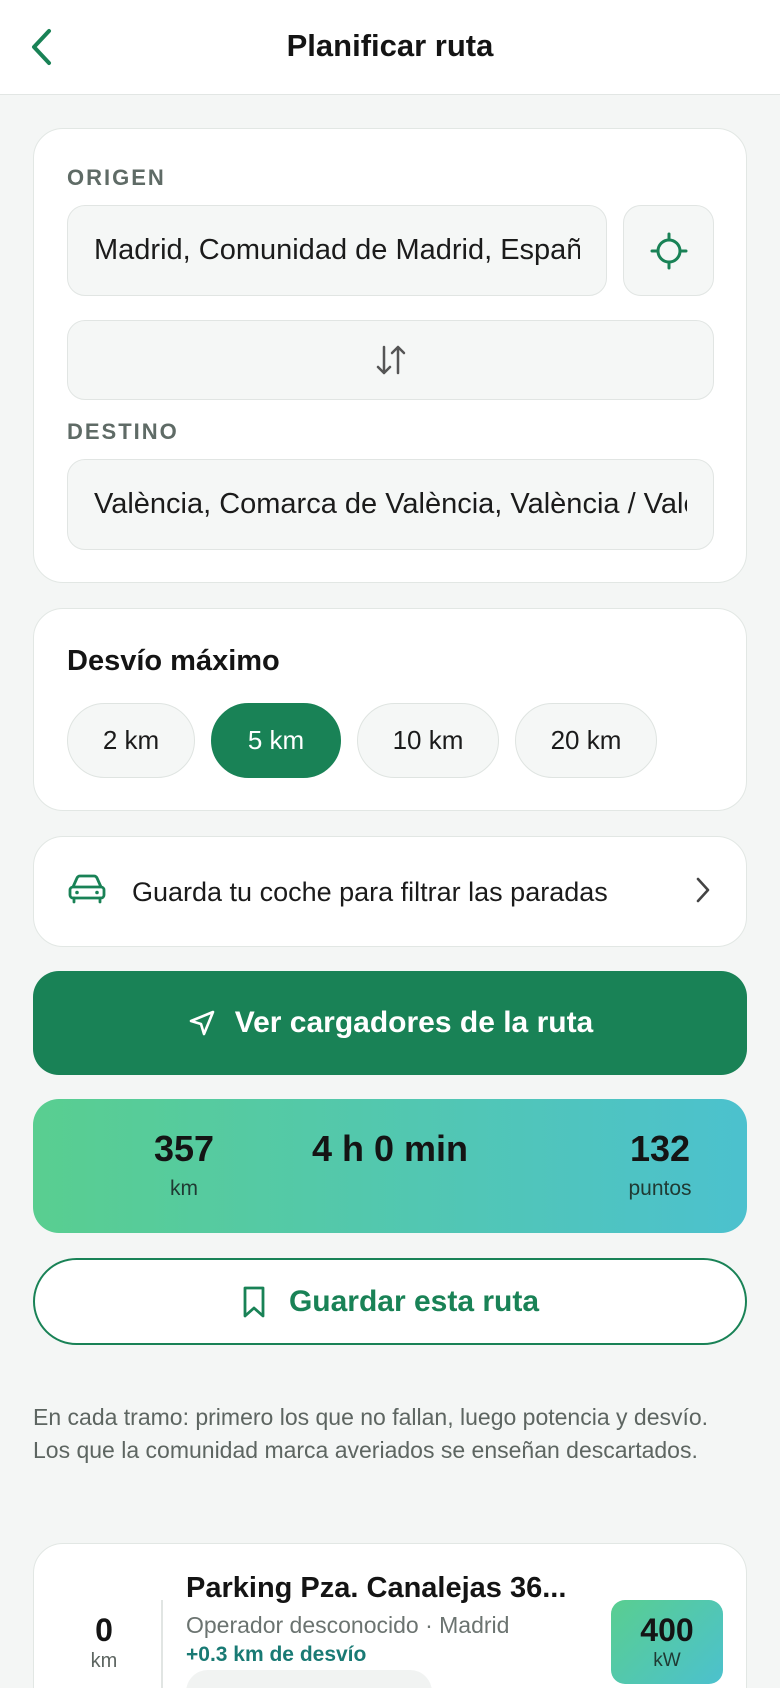 The image size is (780, 1688). What do you see at coordinates (667, 1660) in the screenshot?
I see `power-unit: kW` at bounding box center [667, 1660].